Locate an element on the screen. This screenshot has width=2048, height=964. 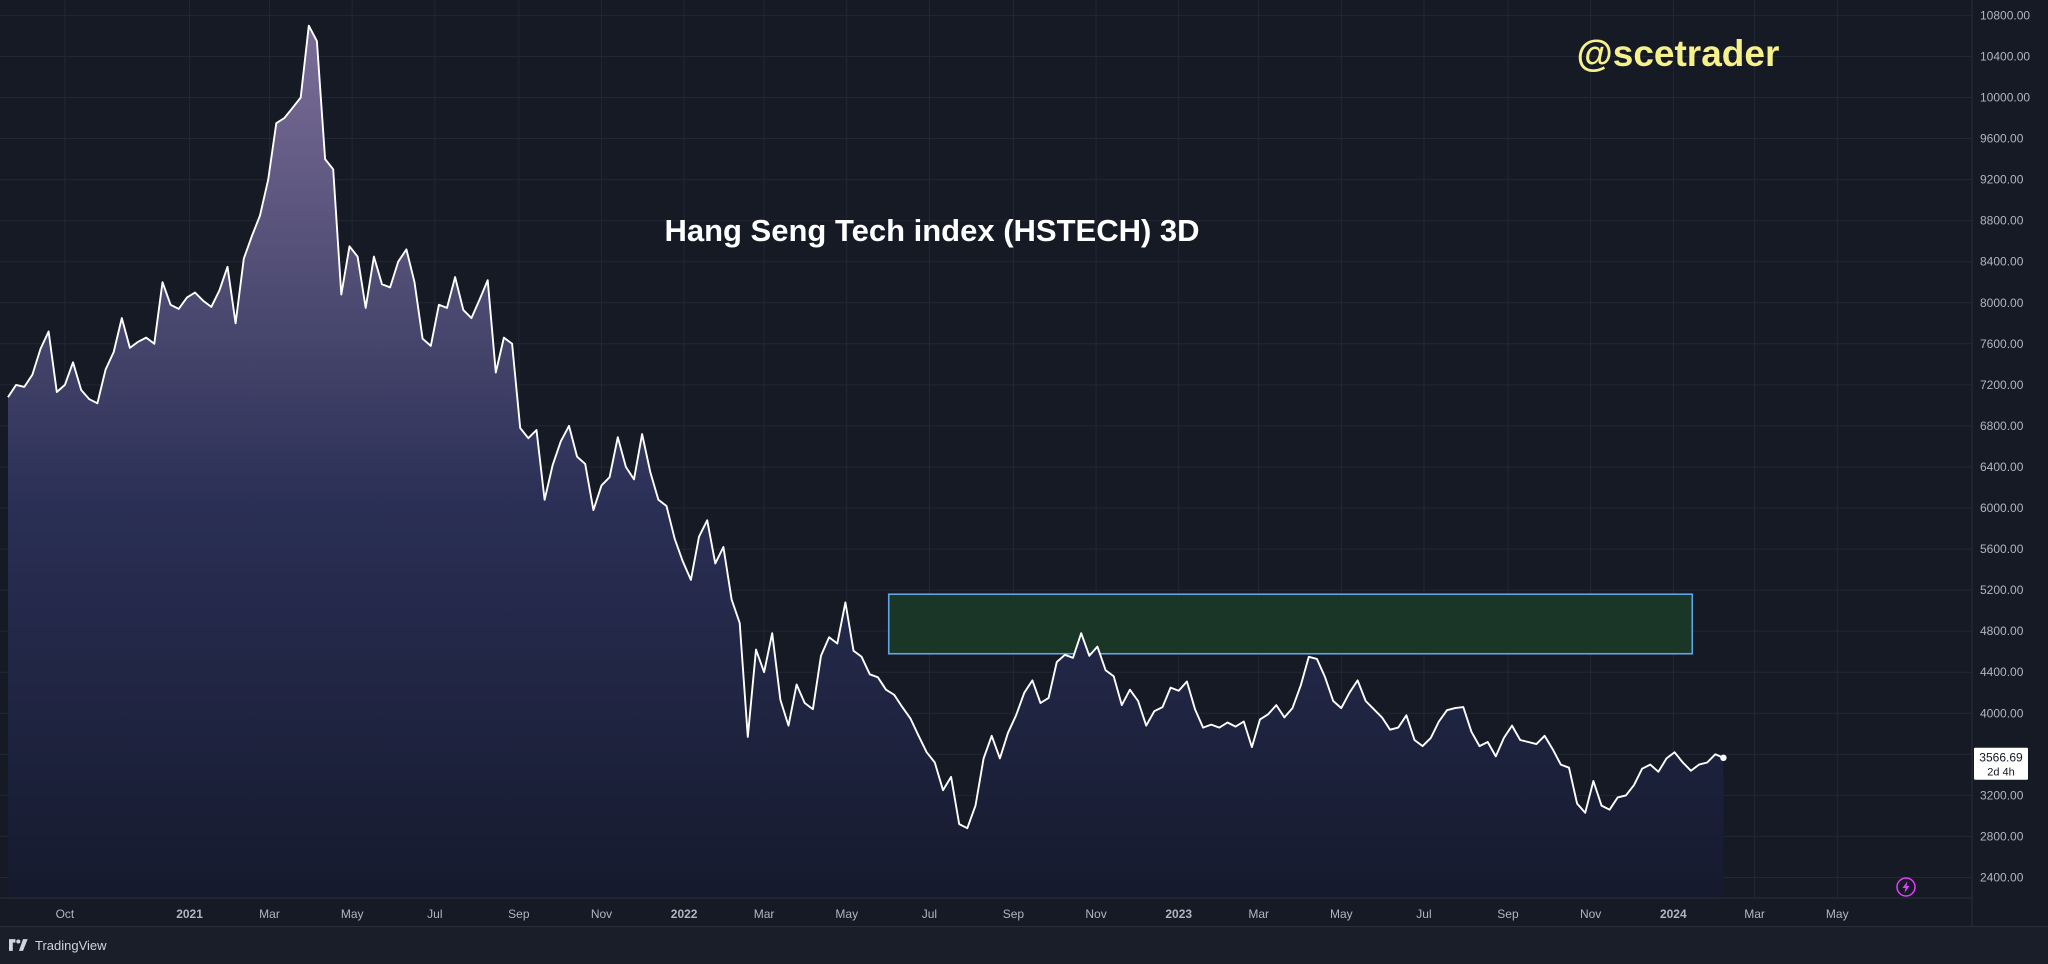
y-tick-label: 5600.00 is located at coordinates (2002, 549).